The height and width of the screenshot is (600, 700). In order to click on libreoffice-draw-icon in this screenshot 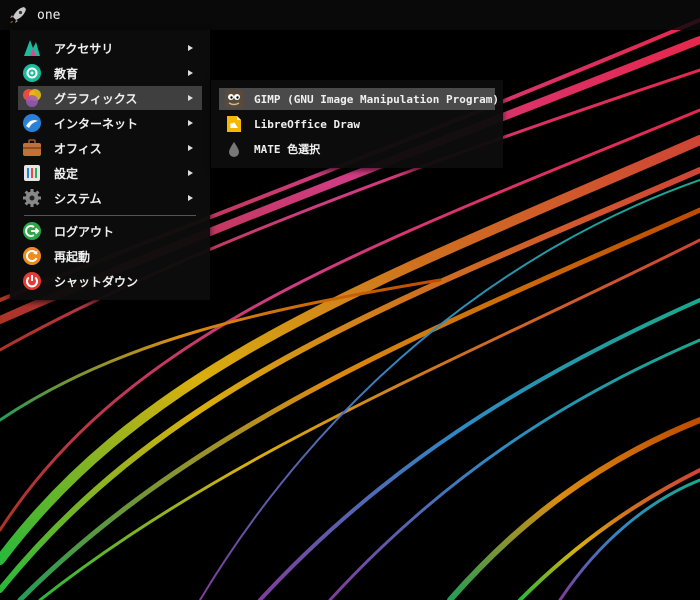, I will do `click(234, 124)`.